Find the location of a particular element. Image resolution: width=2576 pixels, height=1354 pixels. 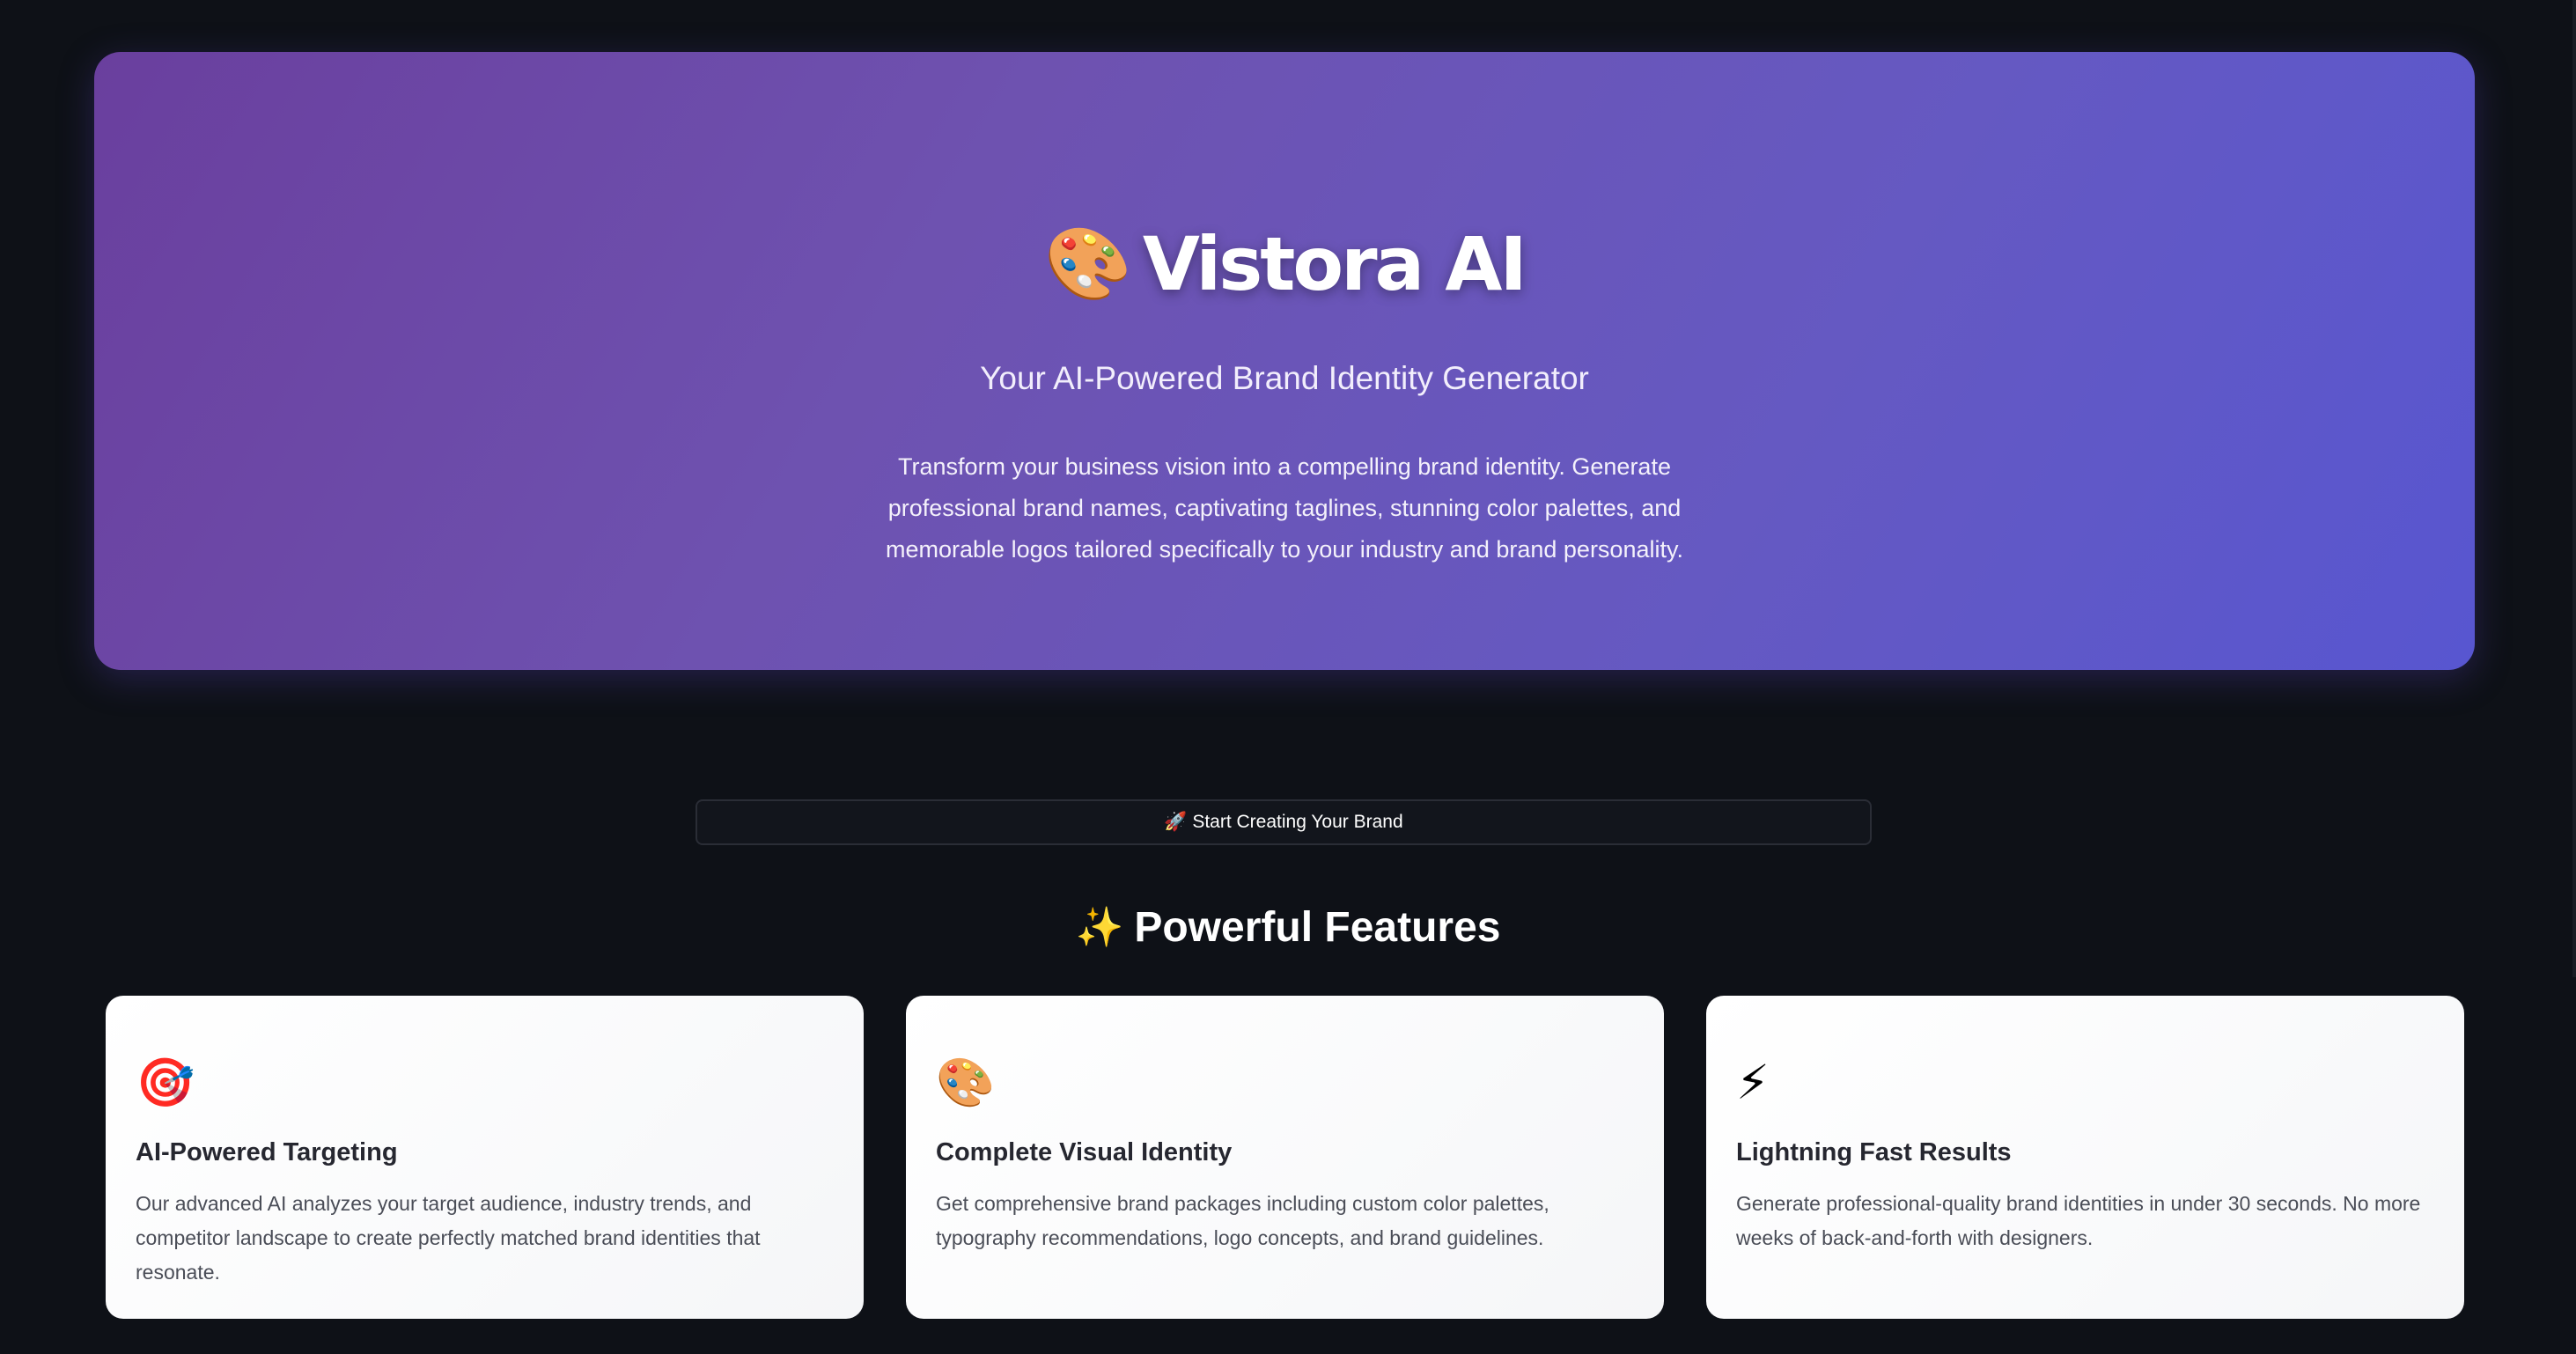

target-icon: 🎯 is located at coordinates (166, 1082).